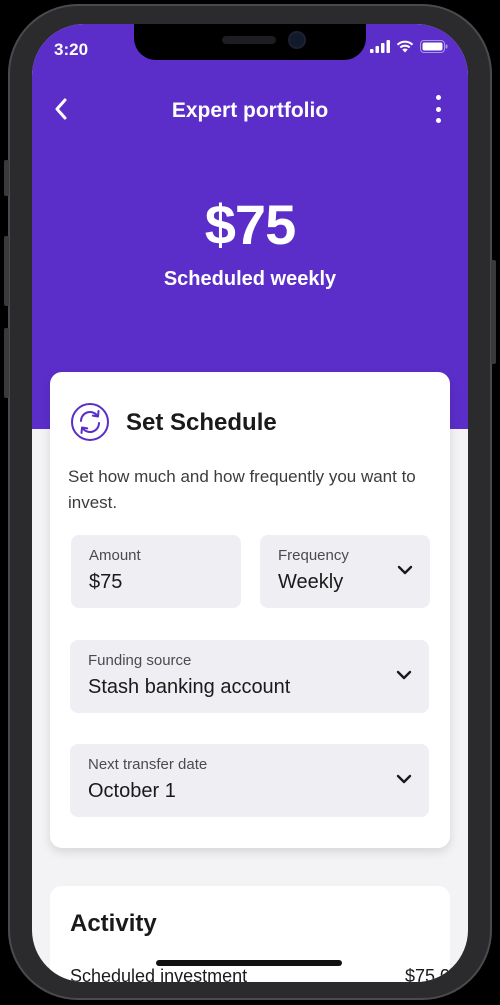 This screenshot has height=1005, width=500. Describe the element at coordinates (311, 582) in the screenshot. I see `frequency-value: Weekly` at that location.